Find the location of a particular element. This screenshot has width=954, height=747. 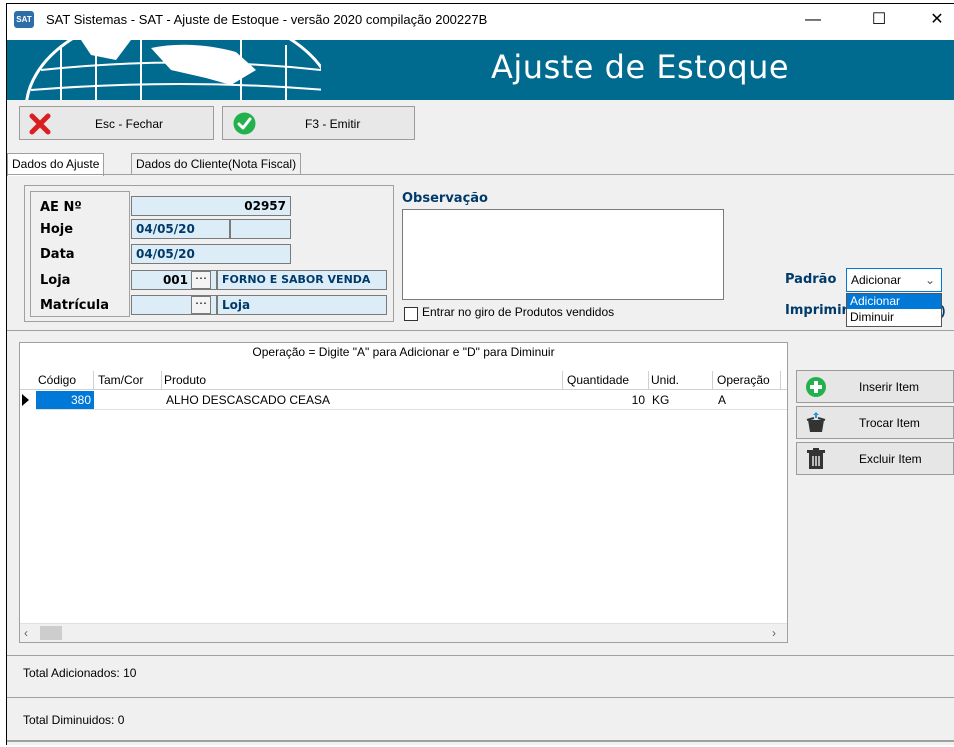

giro-checkbox-label: Entrar no giro de Produtos vendidos is located at coordinates (518, 312).